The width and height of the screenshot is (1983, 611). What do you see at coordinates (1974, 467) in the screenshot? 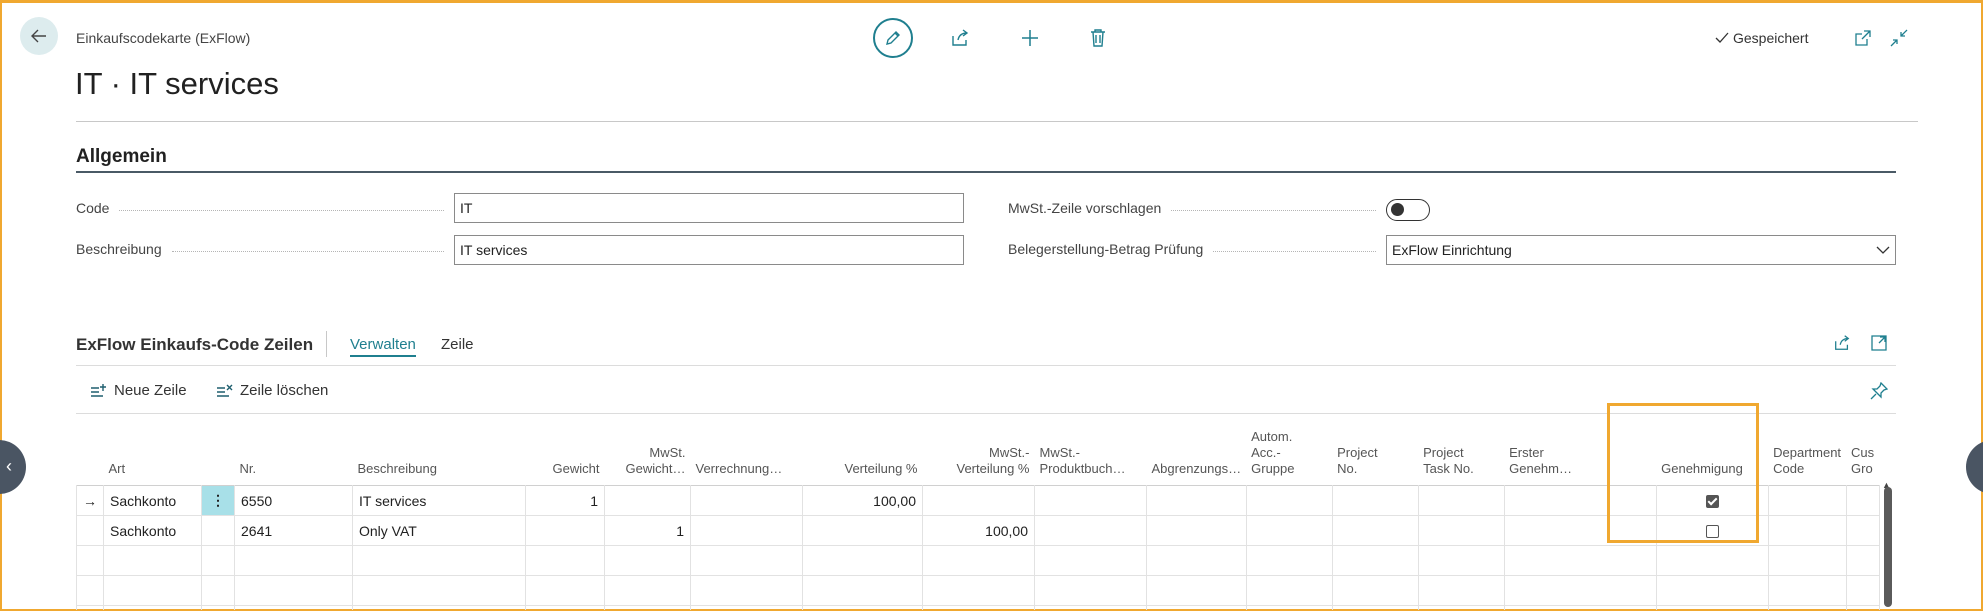
I see `next-record-button` at bounding box center [1974, 467].